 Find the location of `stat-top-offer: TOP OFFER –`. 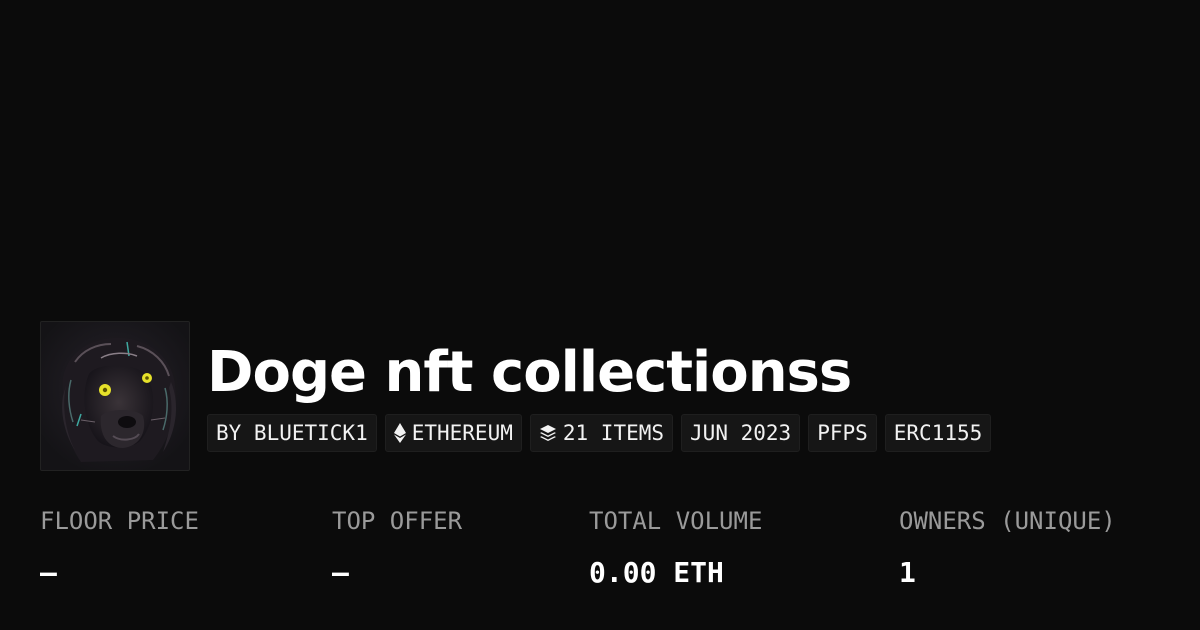

stat-top-offer: TOP OFFER – is located at coordinates (397, 548).